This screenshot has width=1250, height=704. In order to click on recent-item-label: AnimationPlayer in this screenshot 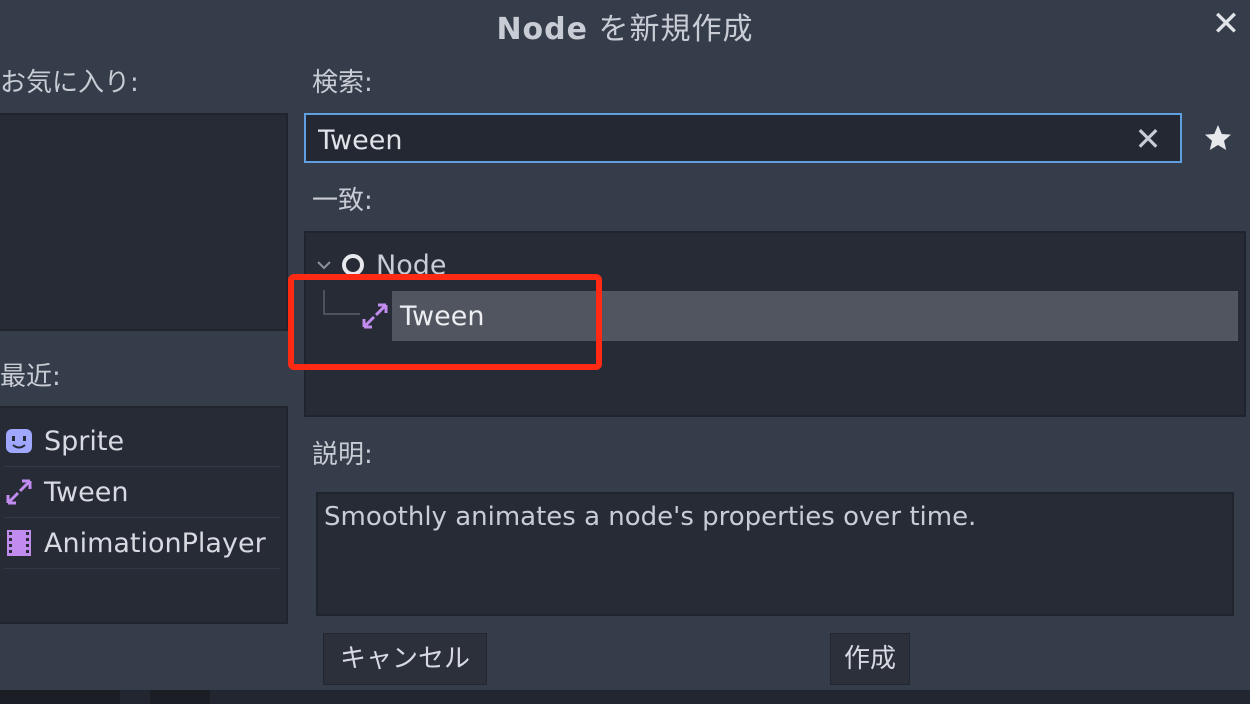, I will do `click(155, 543)`.